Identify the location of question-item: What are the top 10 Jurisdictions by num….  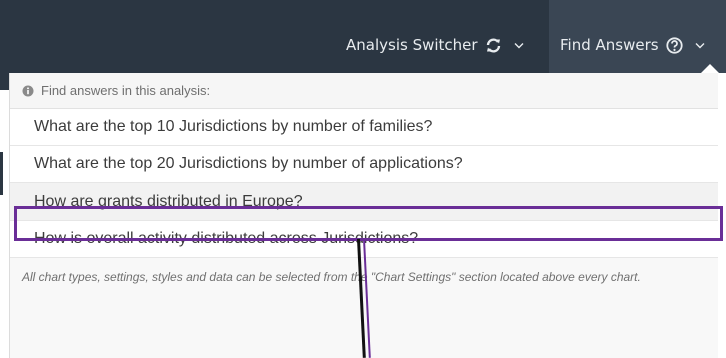
(364, 127).